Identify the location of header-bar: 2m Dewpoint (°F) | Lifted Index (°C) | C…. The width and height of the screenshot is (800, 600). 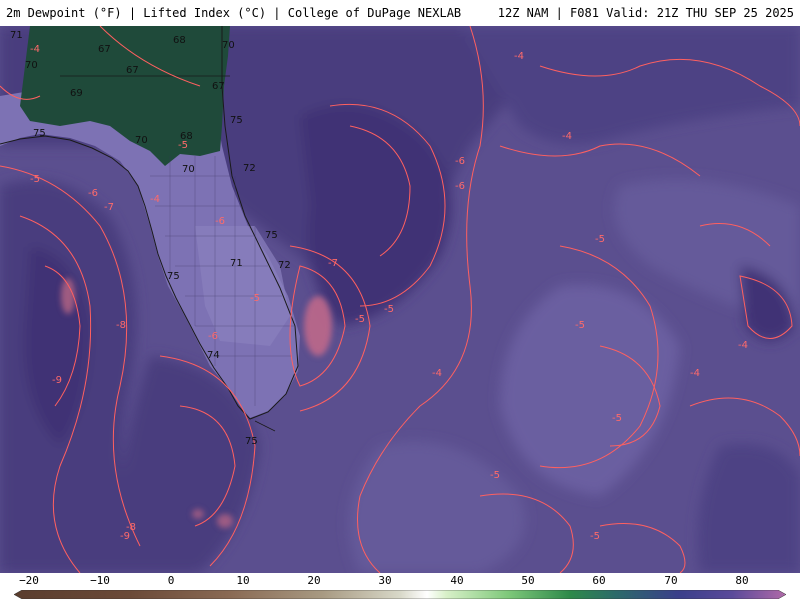
(400, 13).